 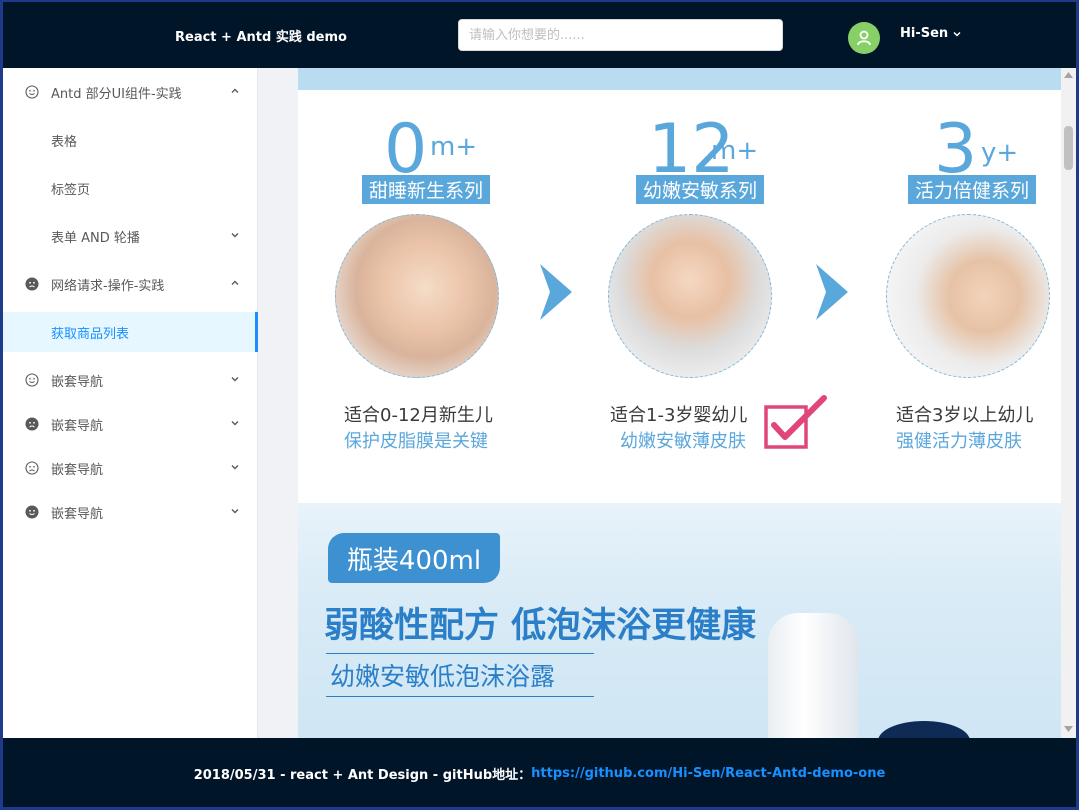 What do you see at coordinates (130, 188) in the screenshot?
I see `sidebar-item-tabs: 标签页` at bounding box center [130, 188].